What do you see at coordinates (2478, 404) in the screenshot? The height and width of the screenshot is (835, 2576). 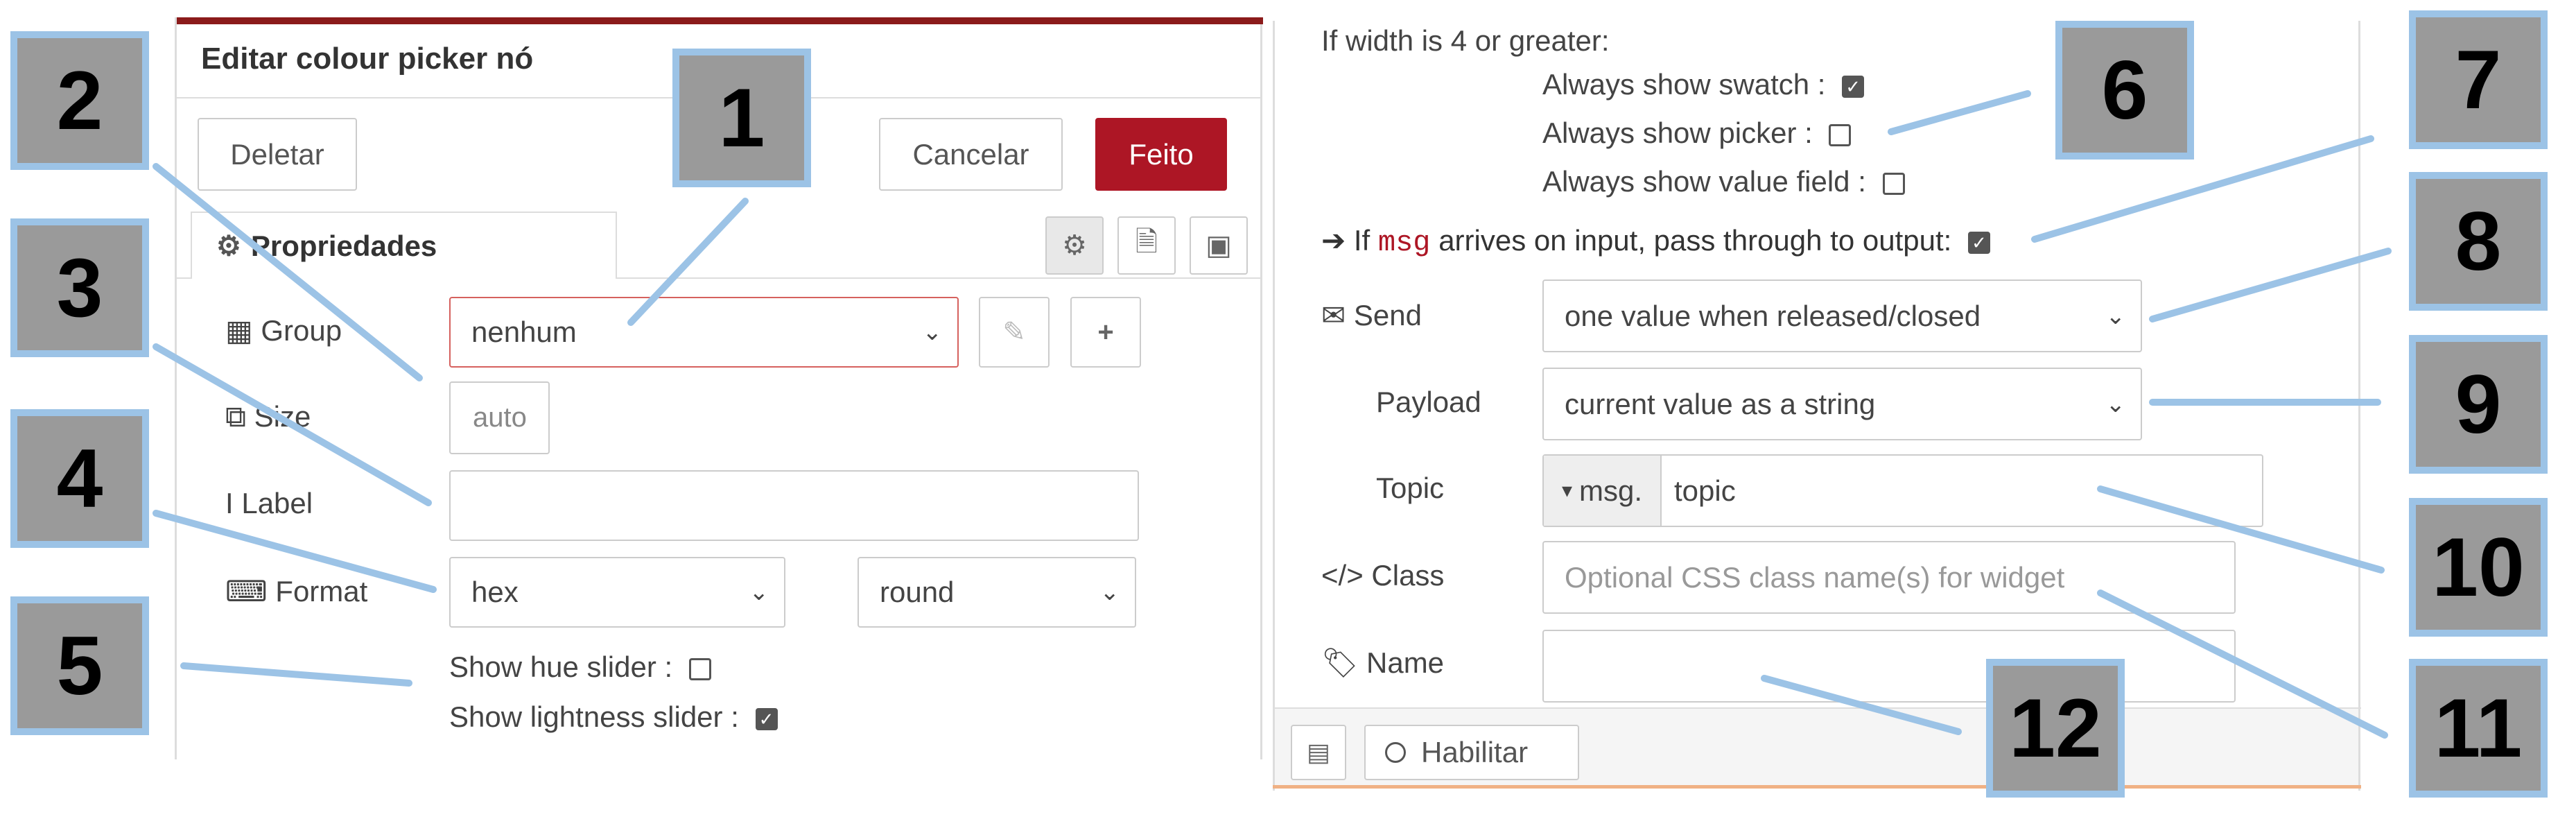 I see `callout-9: 9` at bounding box center [2478, 404].